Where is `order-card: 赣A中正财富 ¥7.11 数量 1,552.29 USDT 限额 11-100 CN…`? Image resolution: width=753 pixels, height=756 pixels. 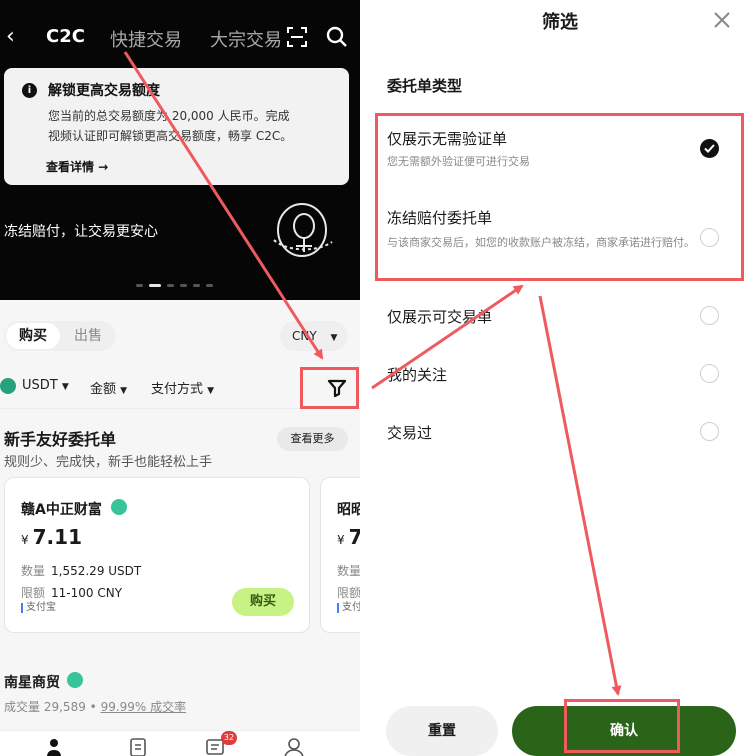 order-card: 赣A中正财富 ¥7.11 数量 1,552.29 USDT 限额 11-100 CN… is located at coordinates (157, 555).